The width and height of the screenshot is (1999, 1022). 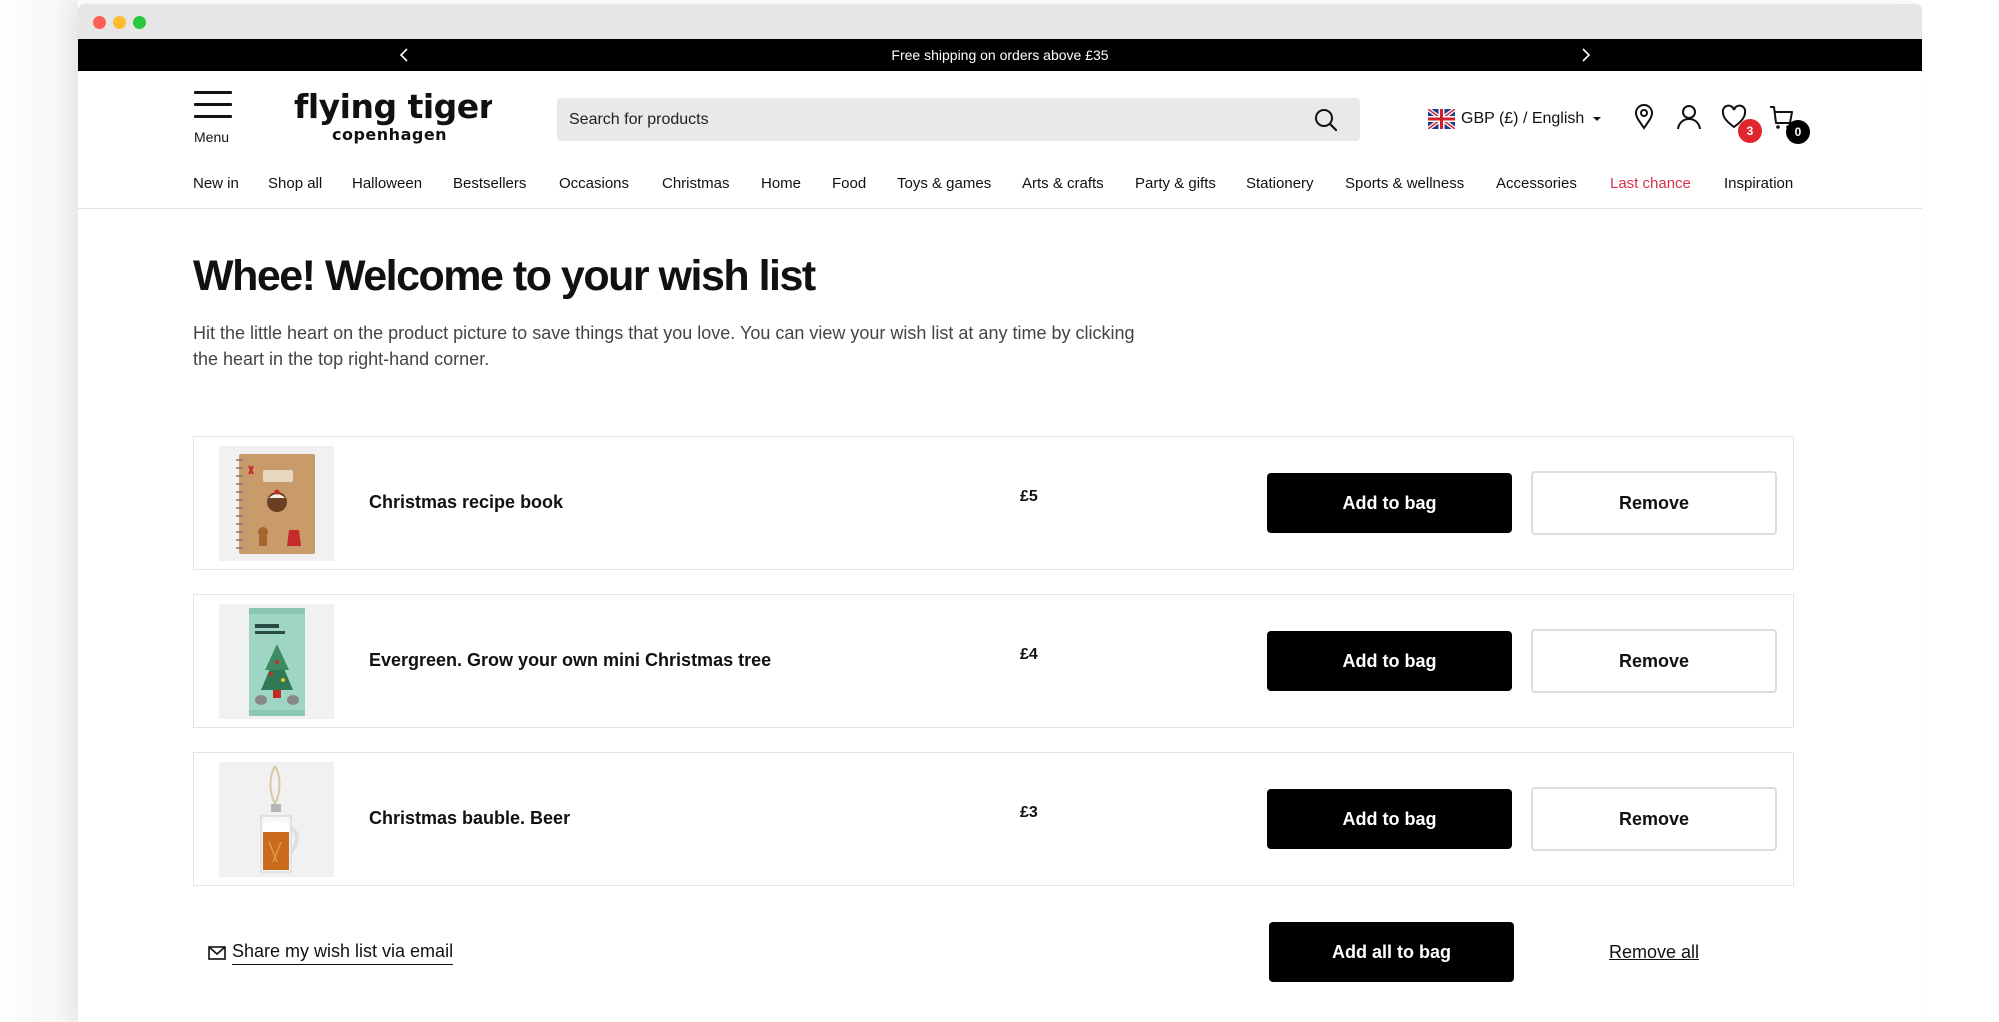 I want to click on locale-selector: GBP (£) / English, so click(x=1515, y=119).